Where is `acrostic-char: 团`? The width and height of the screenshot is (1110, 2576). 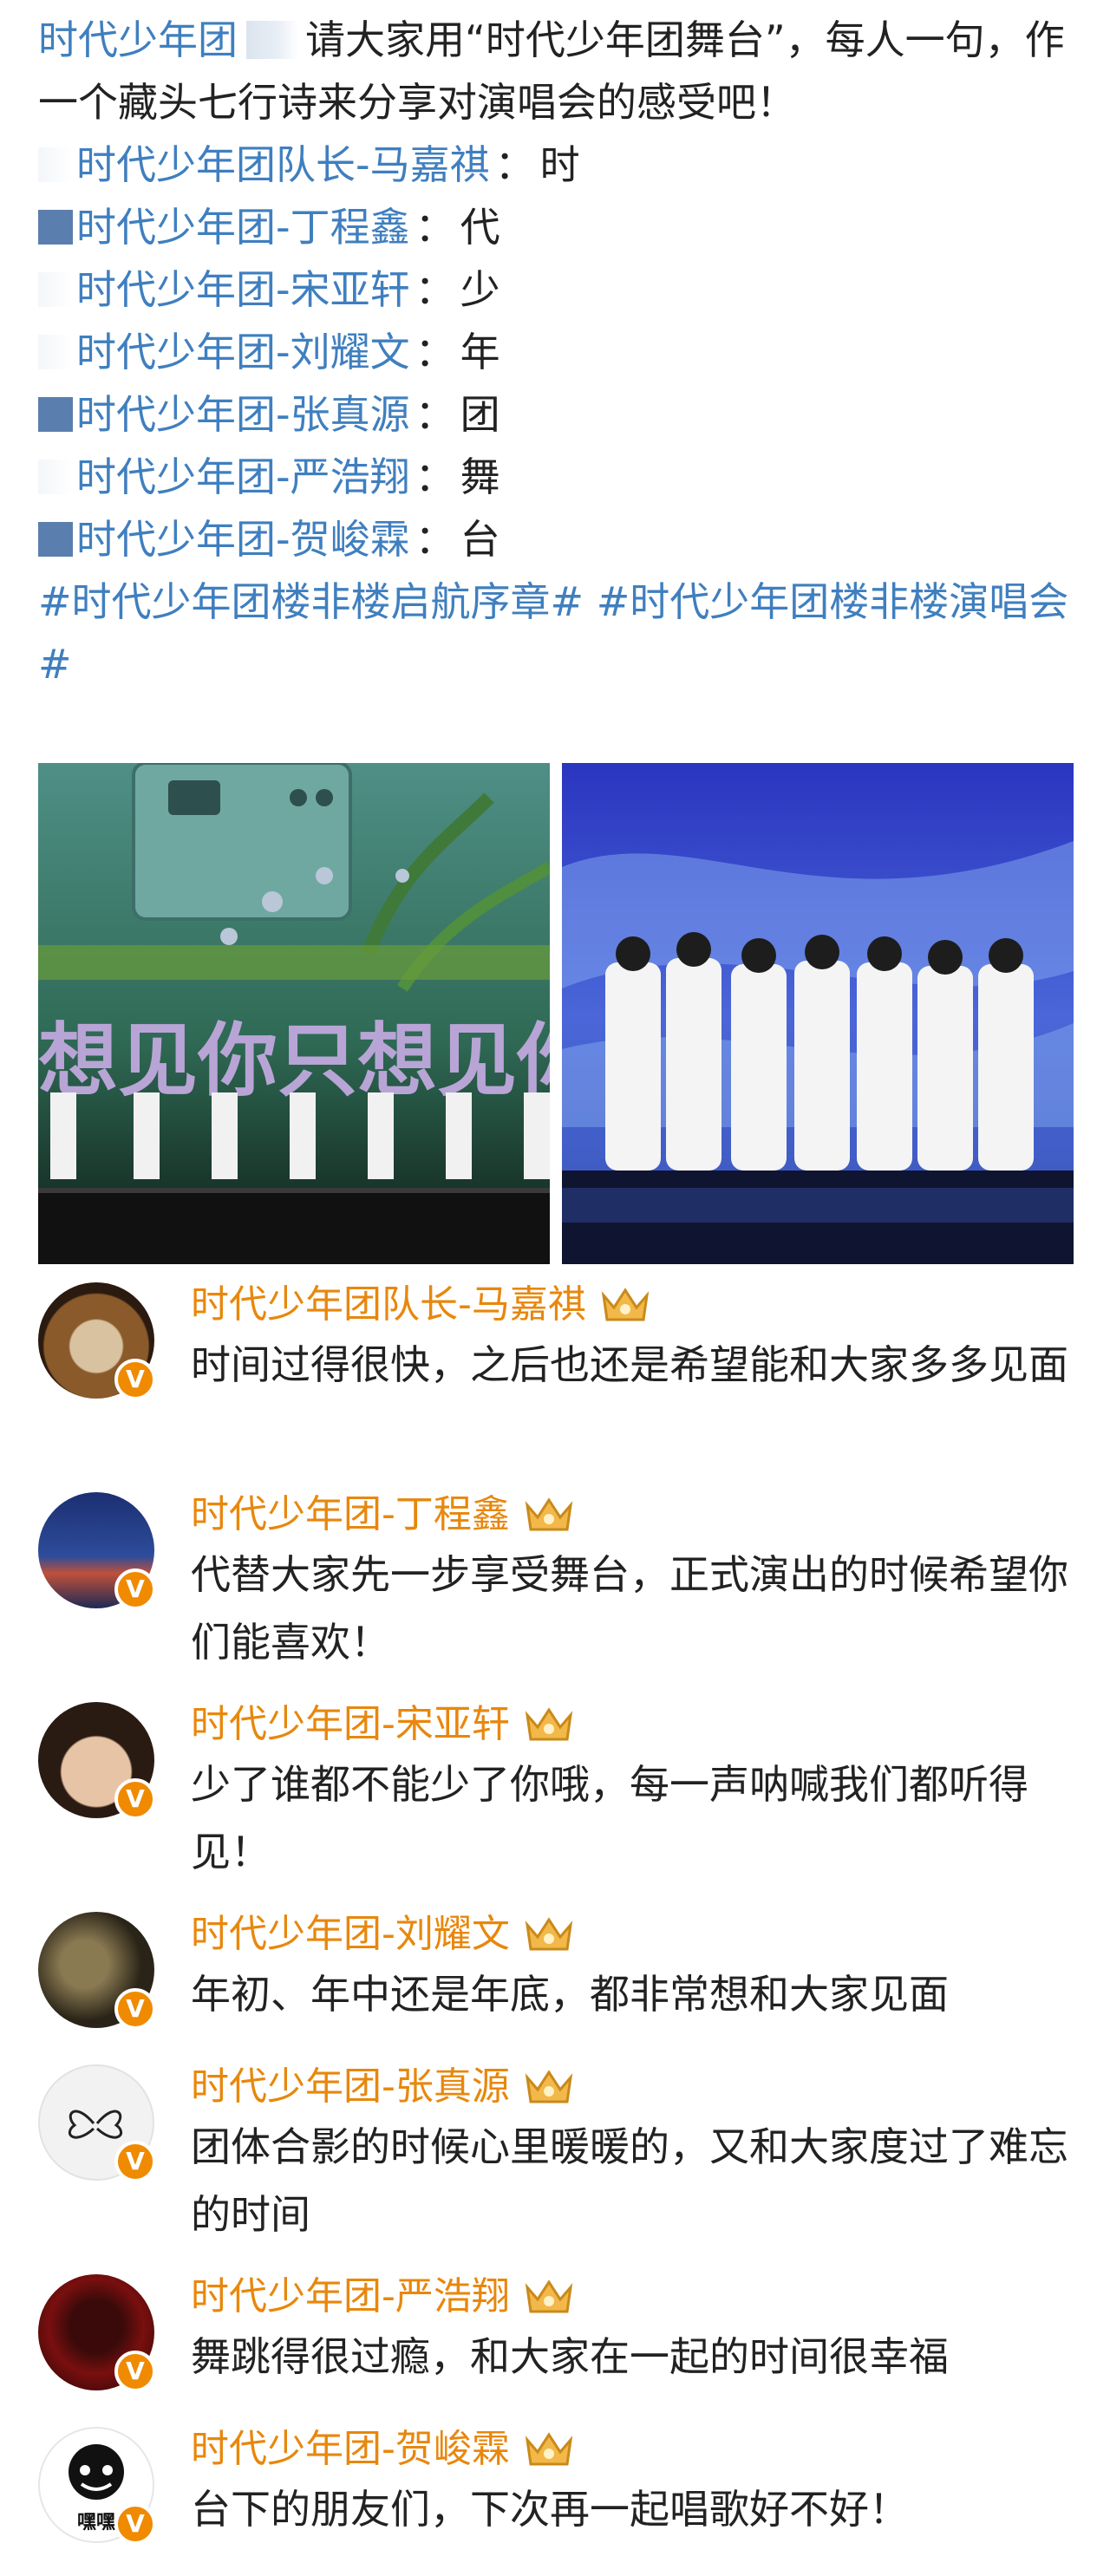
acrostic-char: 团 is located at coordinates (480, 415).